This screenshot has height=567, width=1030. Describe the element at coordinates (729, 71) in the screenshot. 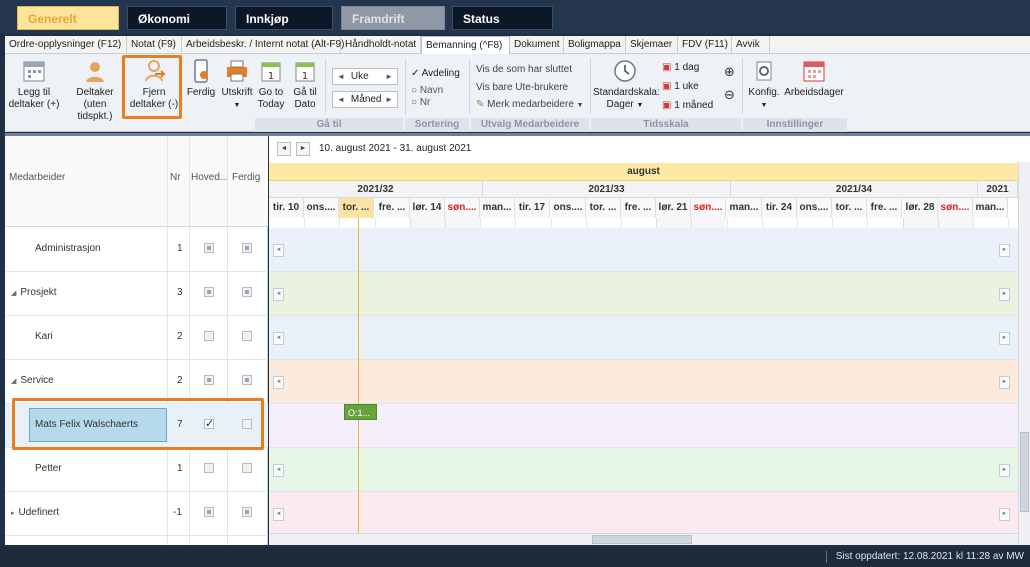

I see `zoom-in-icon: ⊕` at that location.